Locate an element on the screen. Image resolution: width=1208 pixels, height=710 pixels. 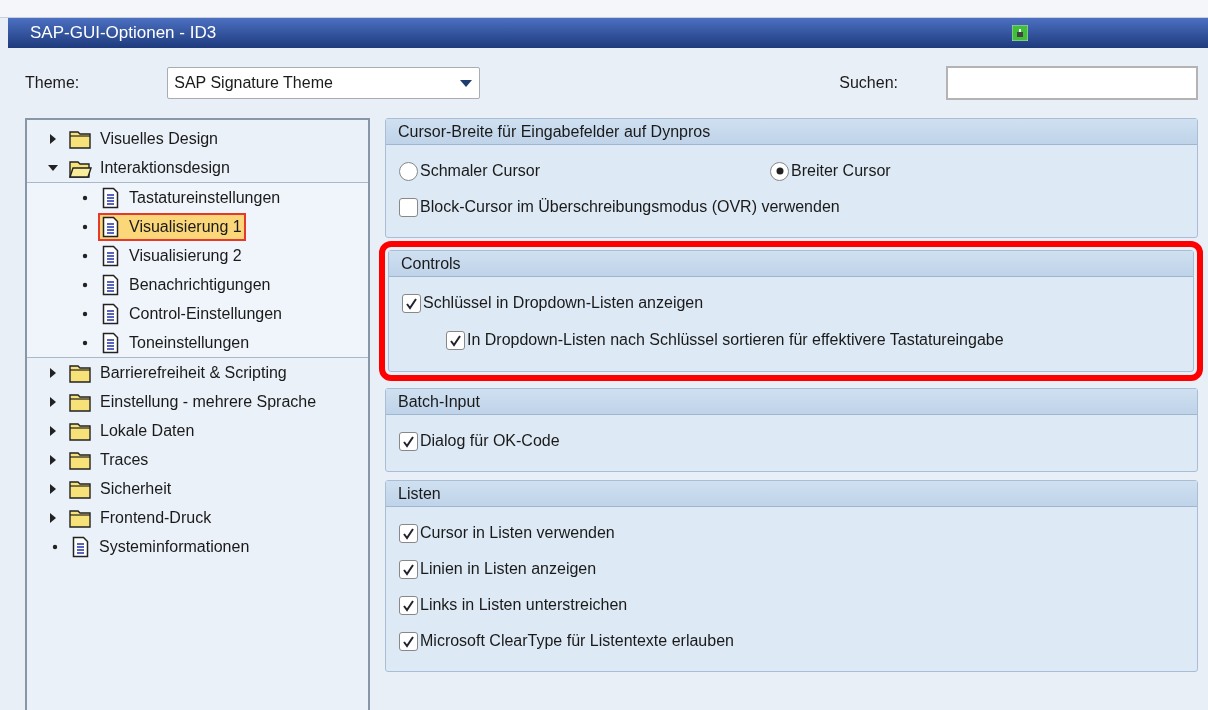
option-label: Block-Cursor im Überschreibungsmodus (OVR) verwenden is located at coordinates (630, 207).